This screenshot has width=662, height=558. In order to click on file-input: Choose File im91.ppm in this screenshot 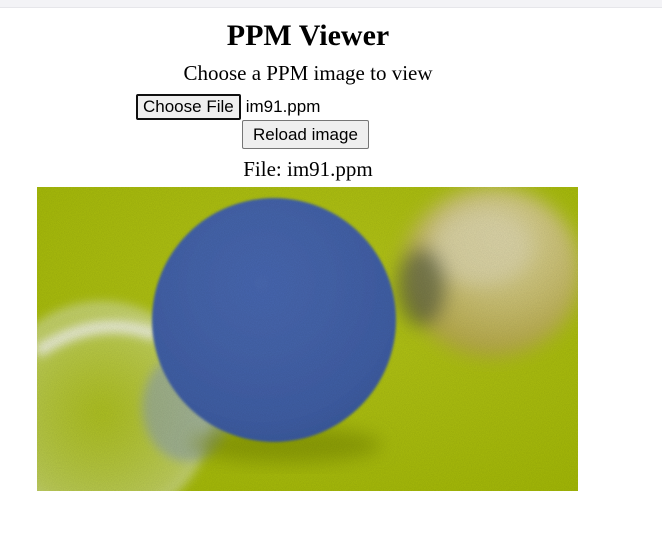, I will do `click(228, 107)`.